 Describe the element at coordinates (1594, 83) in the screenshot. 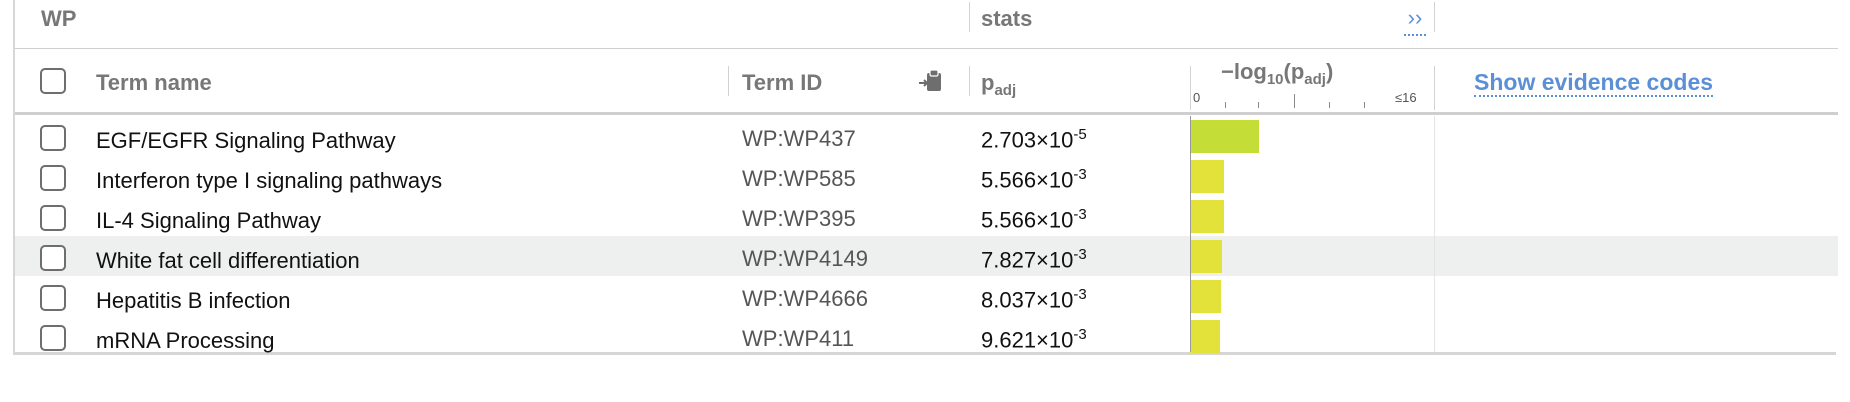

I see `show-evidence-codes-link: Show evidence codes` at that location.